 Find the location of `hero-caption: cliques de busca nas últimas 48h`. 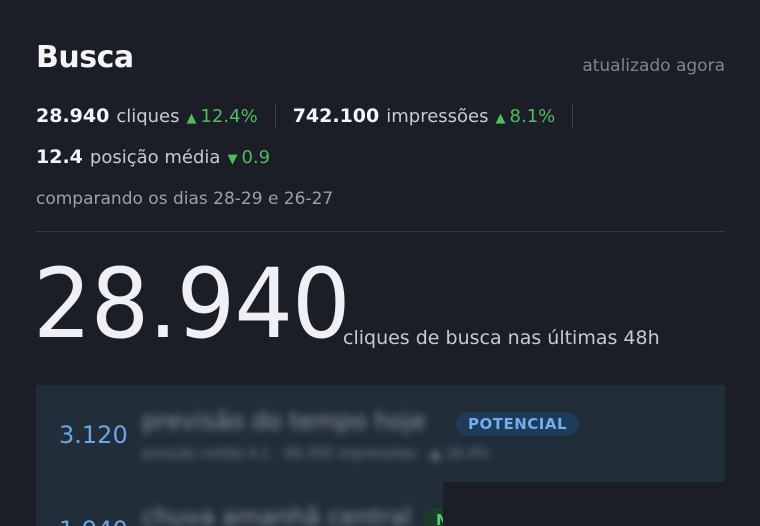

hero-caption: cliques de busca nas últimas 48h is located at coordinates (501, 338).